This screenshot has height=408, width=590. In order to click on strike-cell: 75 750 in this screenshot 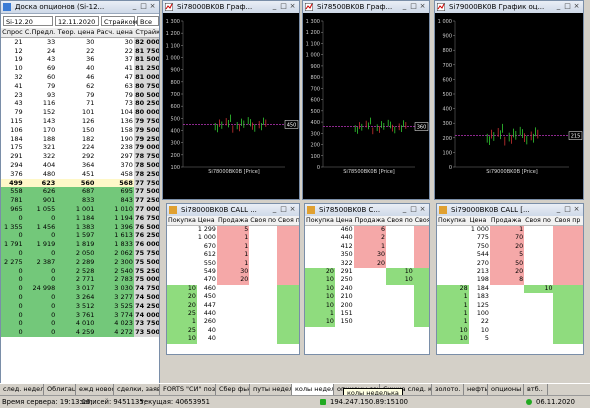, I will do `click(146, 253)`.